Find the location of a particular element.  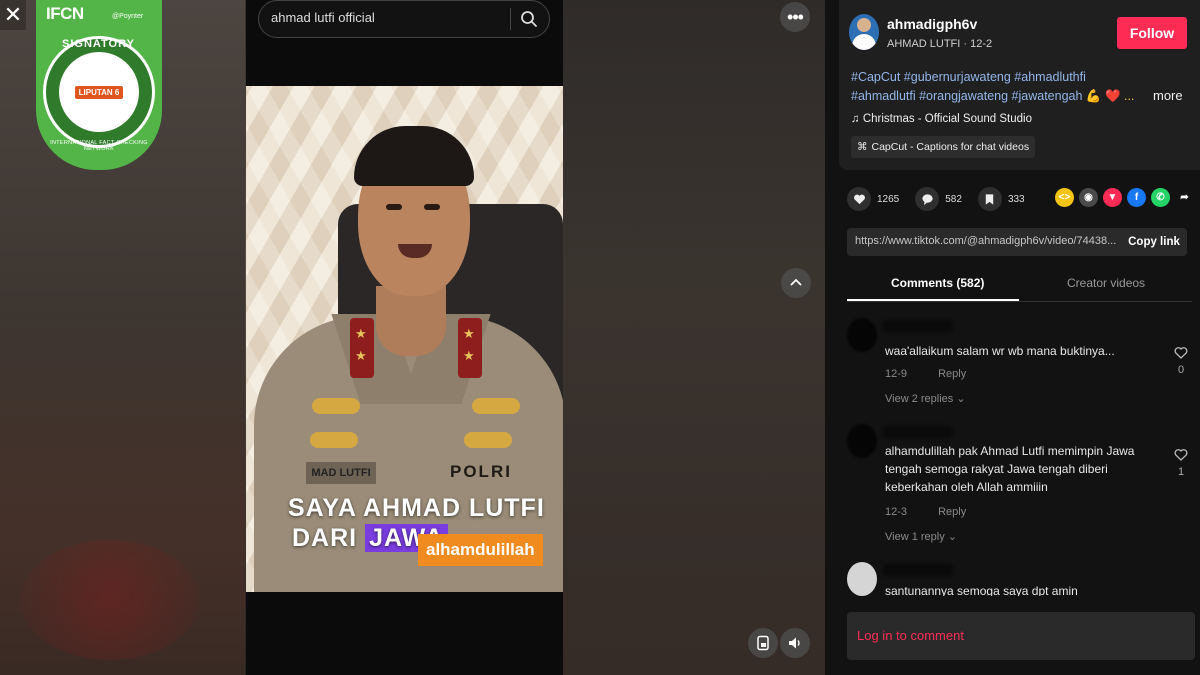

bookmark-icon is located at coordinates (990, 199).